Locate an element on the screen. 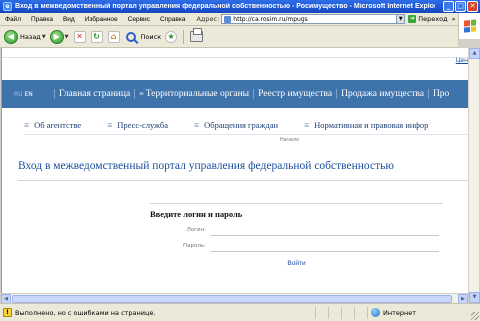 The height and width of the screenshot is (321, 480). menu-tools: Сервис is located at coordinates (139, 19).